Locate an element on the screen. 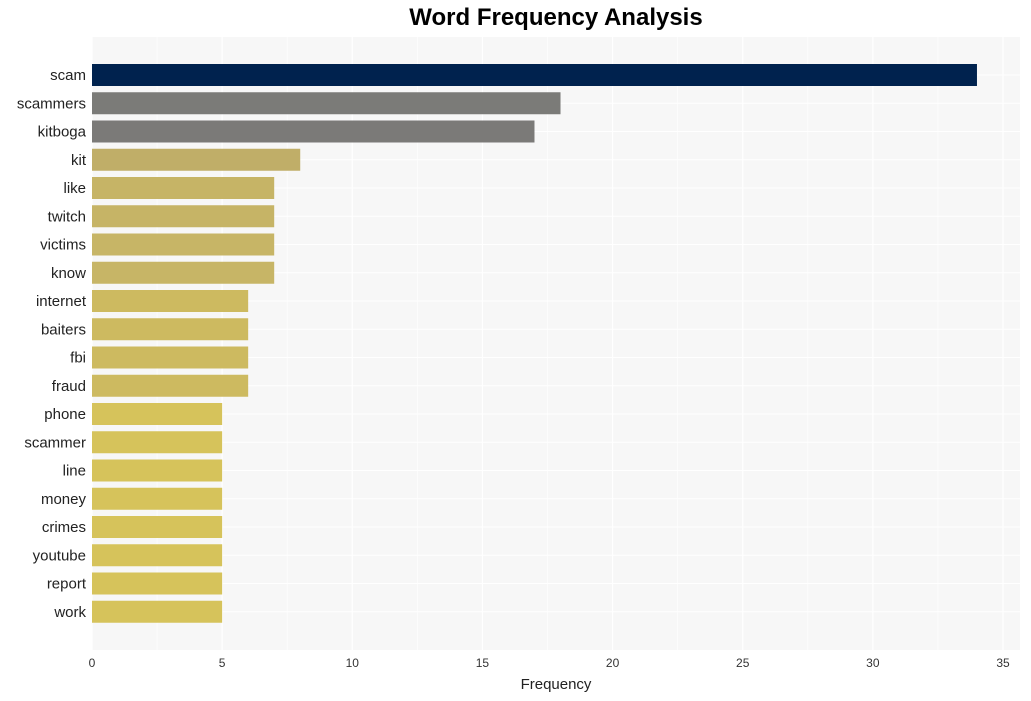 Image resolution: width=1031 pixels, height=701 pixels. category-label-scammer: scammer is located at coordinates (55, 442).